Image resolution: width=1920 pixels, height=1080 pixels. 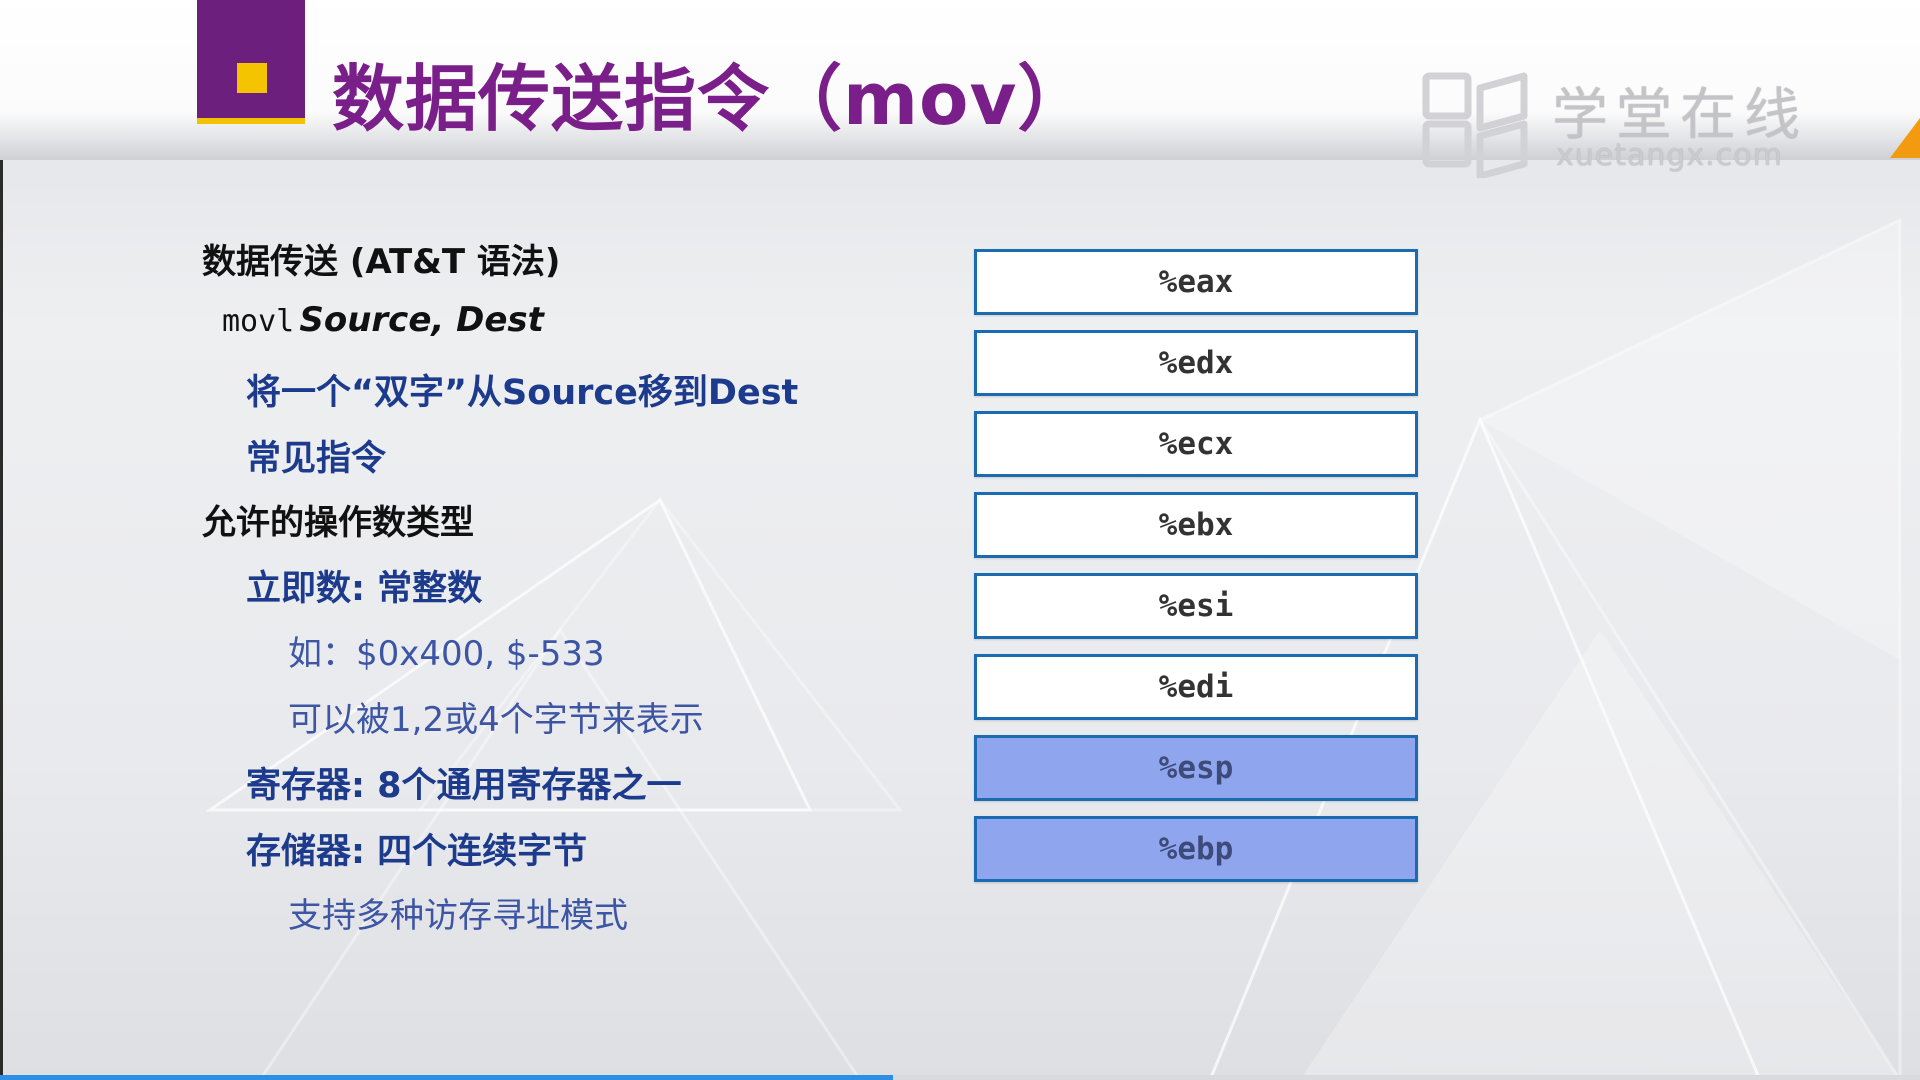 I want to click on watermark-en: xuetangx.com, so click(x=1669, y=155).